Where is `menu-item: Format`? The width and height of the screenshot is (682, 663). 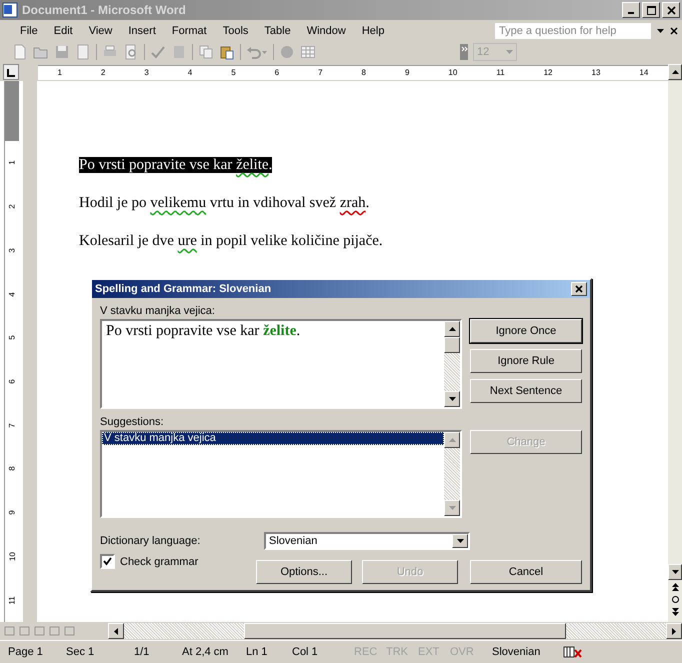
menu-item: Format is located at coordinates (189, 30).